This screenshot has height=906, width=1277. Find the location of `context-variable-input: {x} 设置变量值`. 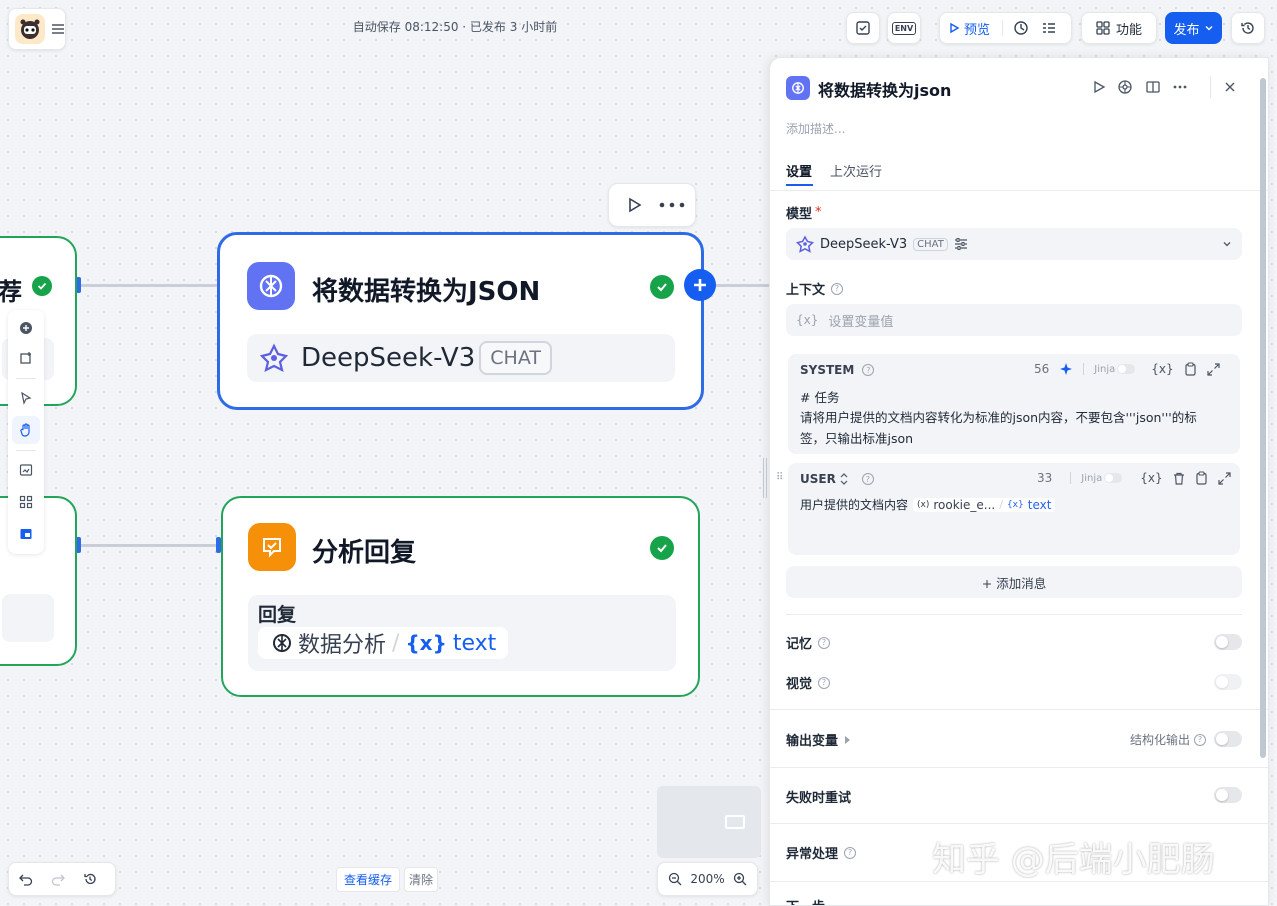

context-variable-input: {x} 设置变量值 is located at coordinates (1014, 320).